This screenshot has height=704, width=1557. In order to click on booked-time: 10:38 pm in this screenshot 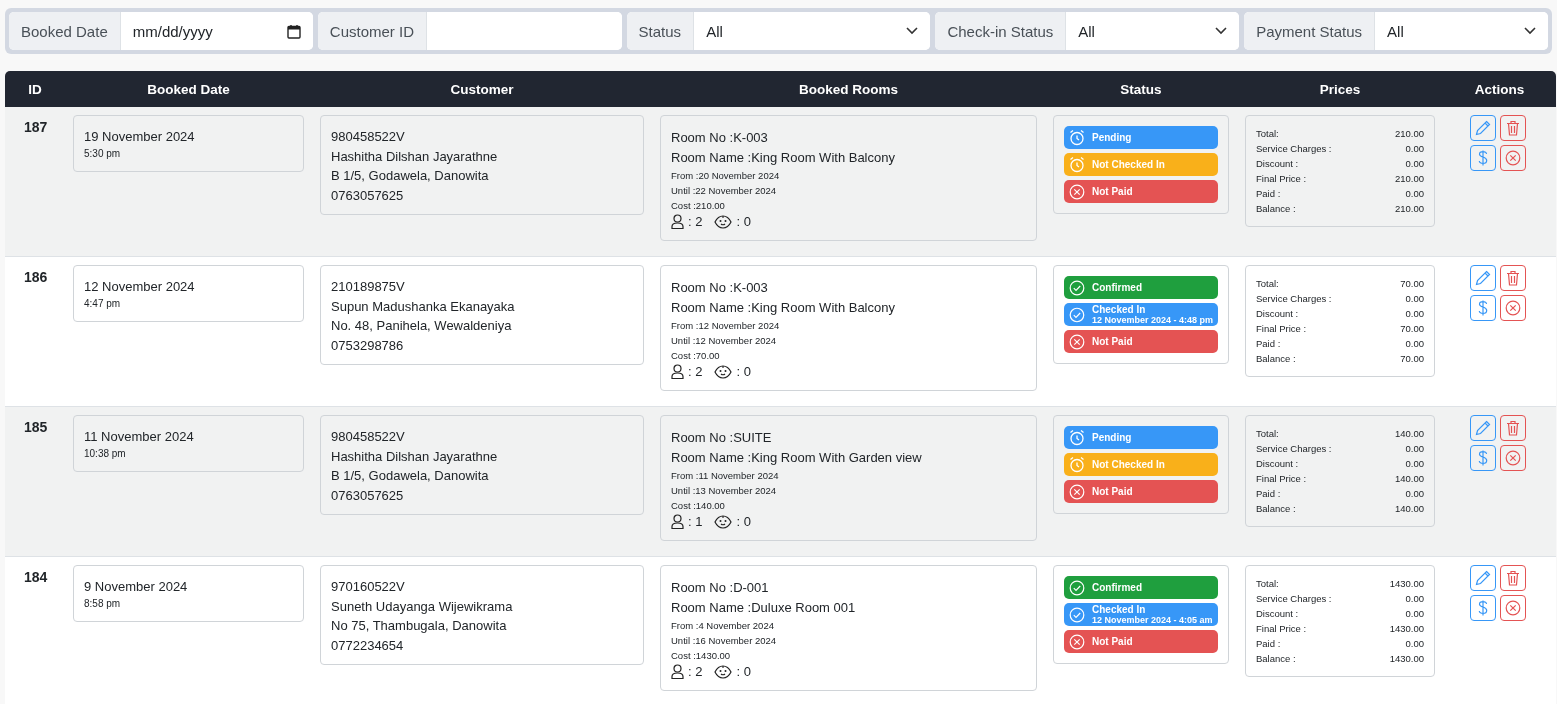, I will do `click(105, 453)`.